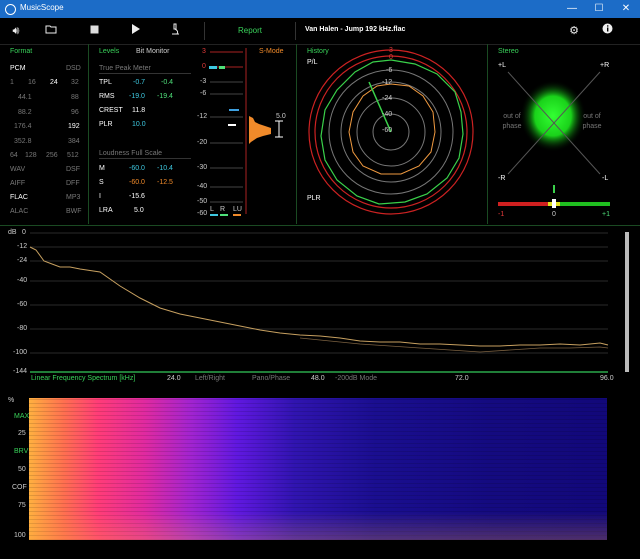 Image resolution: width=640 pixels, height=559 pixels. What do you see at coordinates (223, 209) in the screenshot?
I see `meter-r-label: R` at bounding box center [223, 209].